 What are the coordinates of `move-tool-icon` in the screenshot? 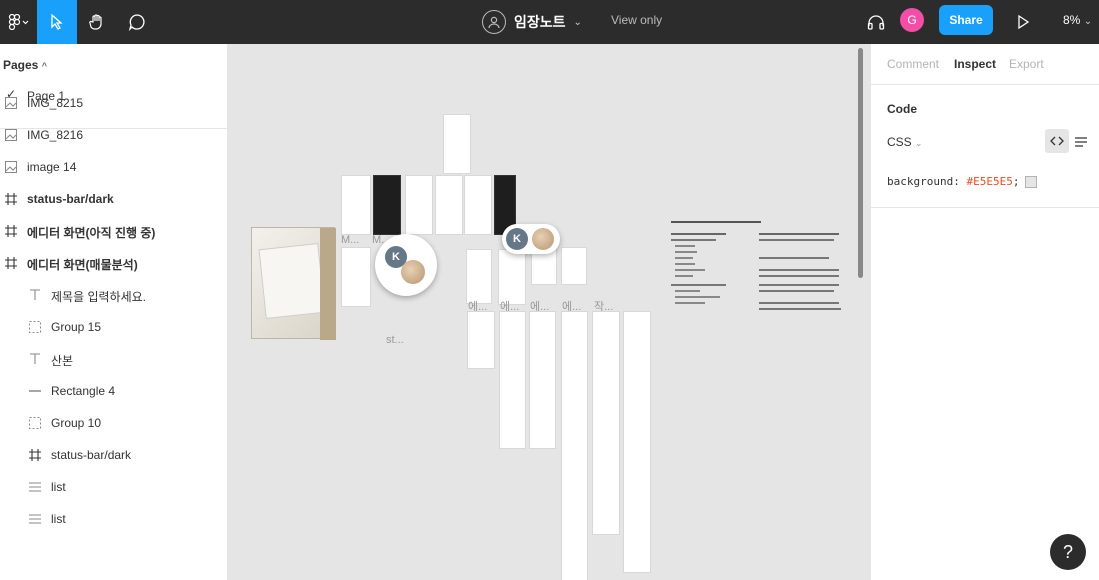 It's located at (57, 22).